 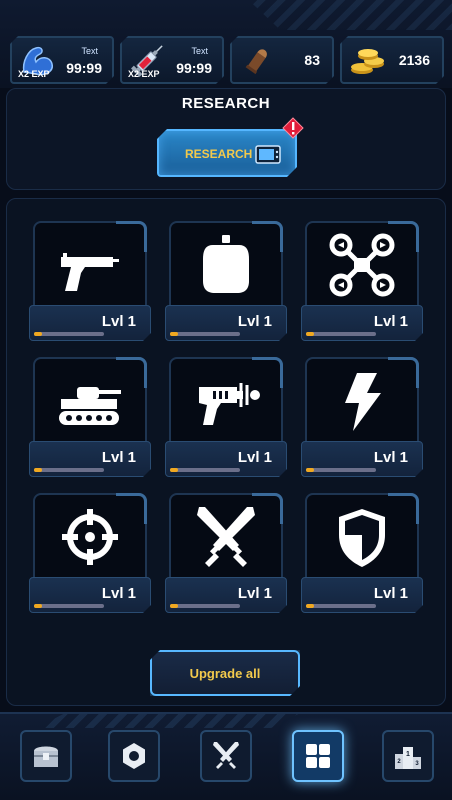 What do you see at coordinates (293, 128) in the screenshot?
I see `alert-badge-icon` at bounding box center [293, 128].